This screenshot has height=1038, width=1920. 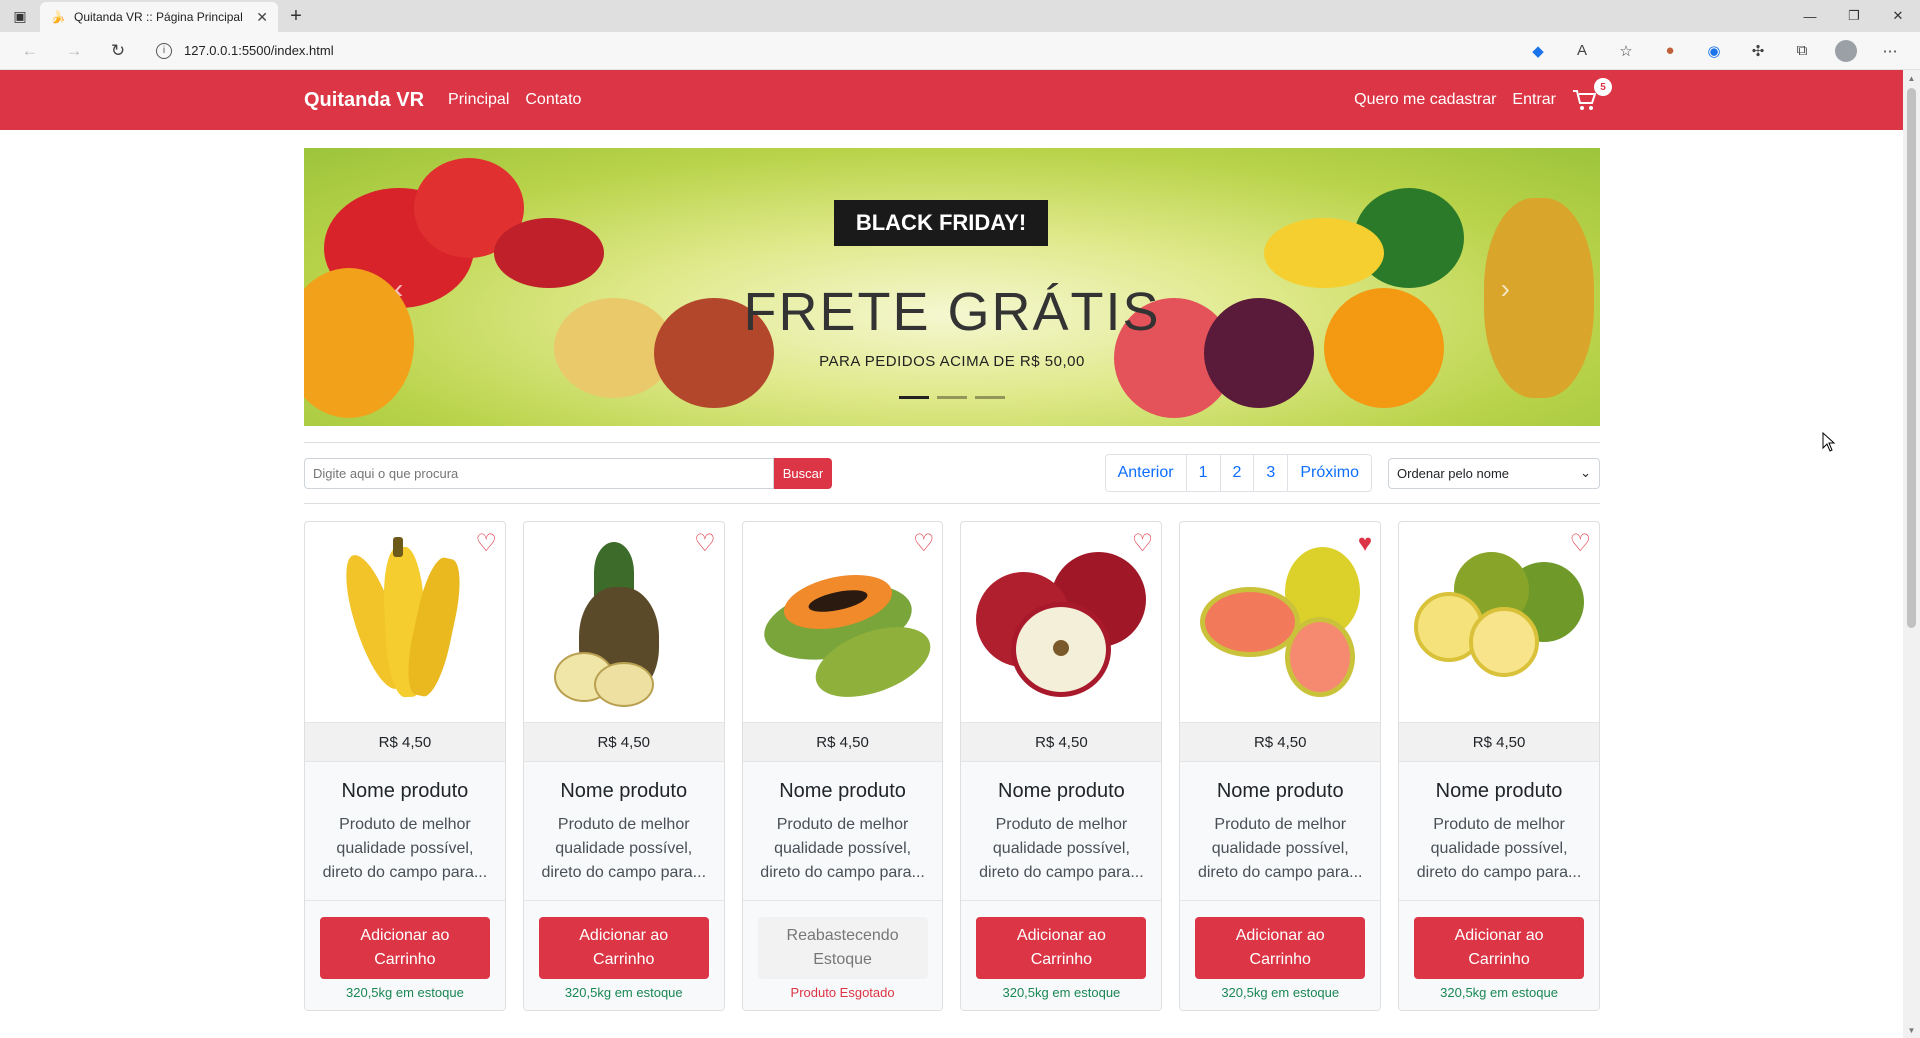 I want to click on divider, so click(x=952, y=503).